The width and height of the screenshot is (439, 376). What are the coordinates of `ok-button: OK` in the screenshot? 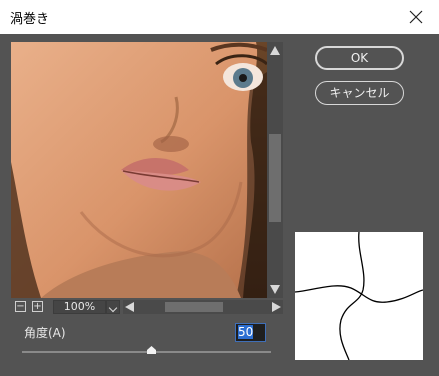 It's located at (359, 58).